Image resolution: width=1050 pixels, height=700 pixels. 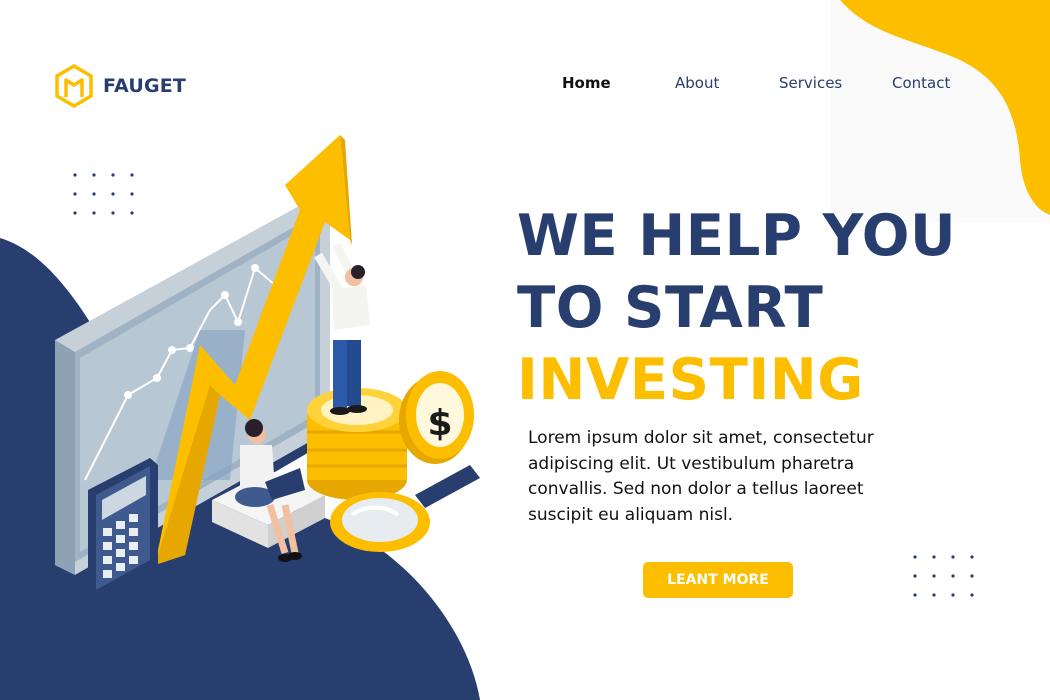 What do you see at coordinates (943, 576) in the screenshot?
I see `dot-grid-bottom-right` at bounding box center [943, 576].